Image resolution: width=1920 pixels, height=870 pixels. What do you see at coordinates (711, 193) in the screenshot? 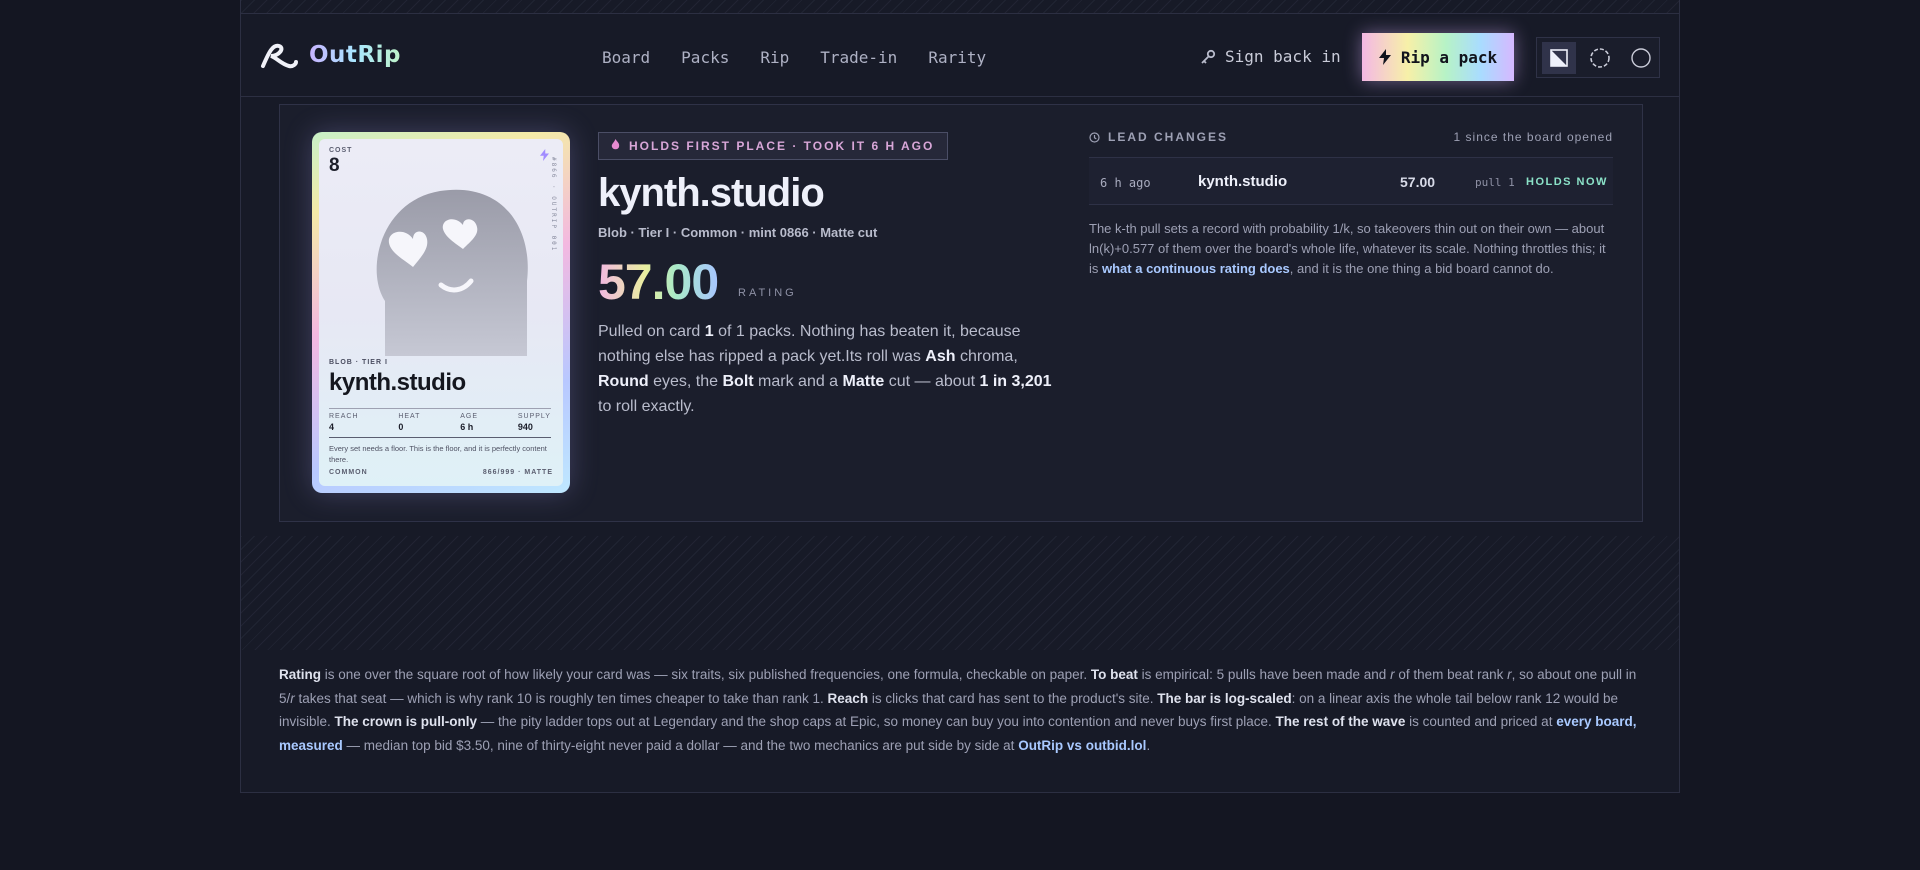
I see `leader-title: kynth.studio` at bounding box center [711, 193].